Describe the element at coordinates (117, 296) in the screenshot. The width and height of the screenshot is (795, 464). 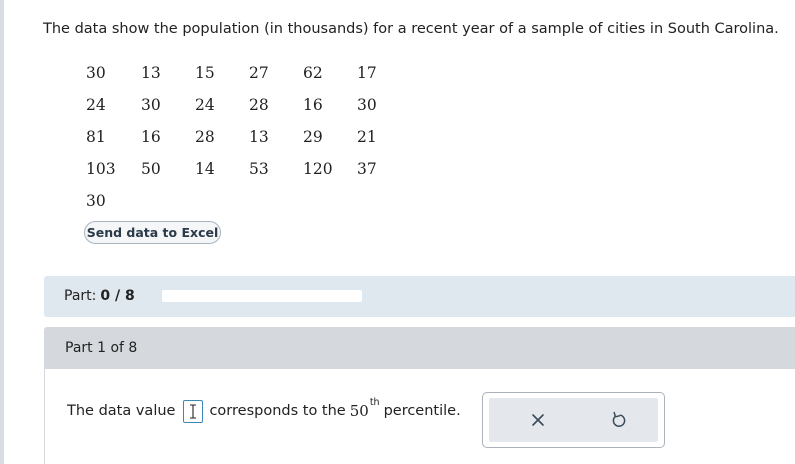
I see `progress-count: 0 / 8` at that location.